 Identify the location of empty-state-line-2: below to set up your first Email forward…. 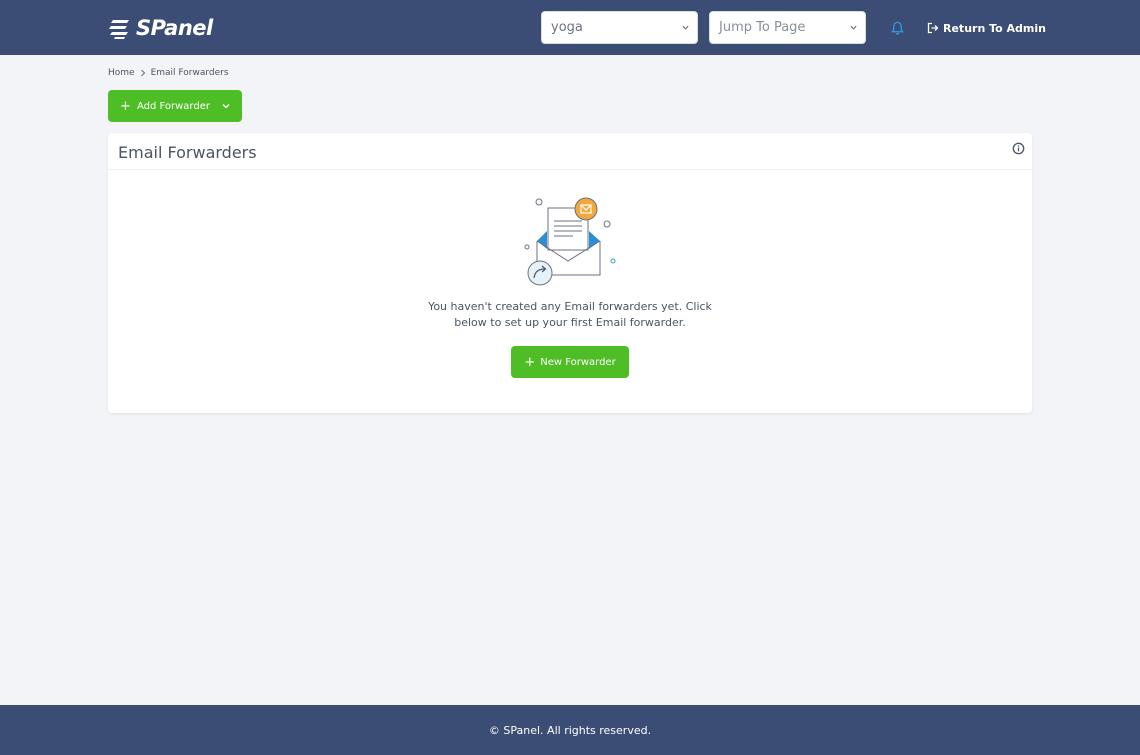
(570, 322).